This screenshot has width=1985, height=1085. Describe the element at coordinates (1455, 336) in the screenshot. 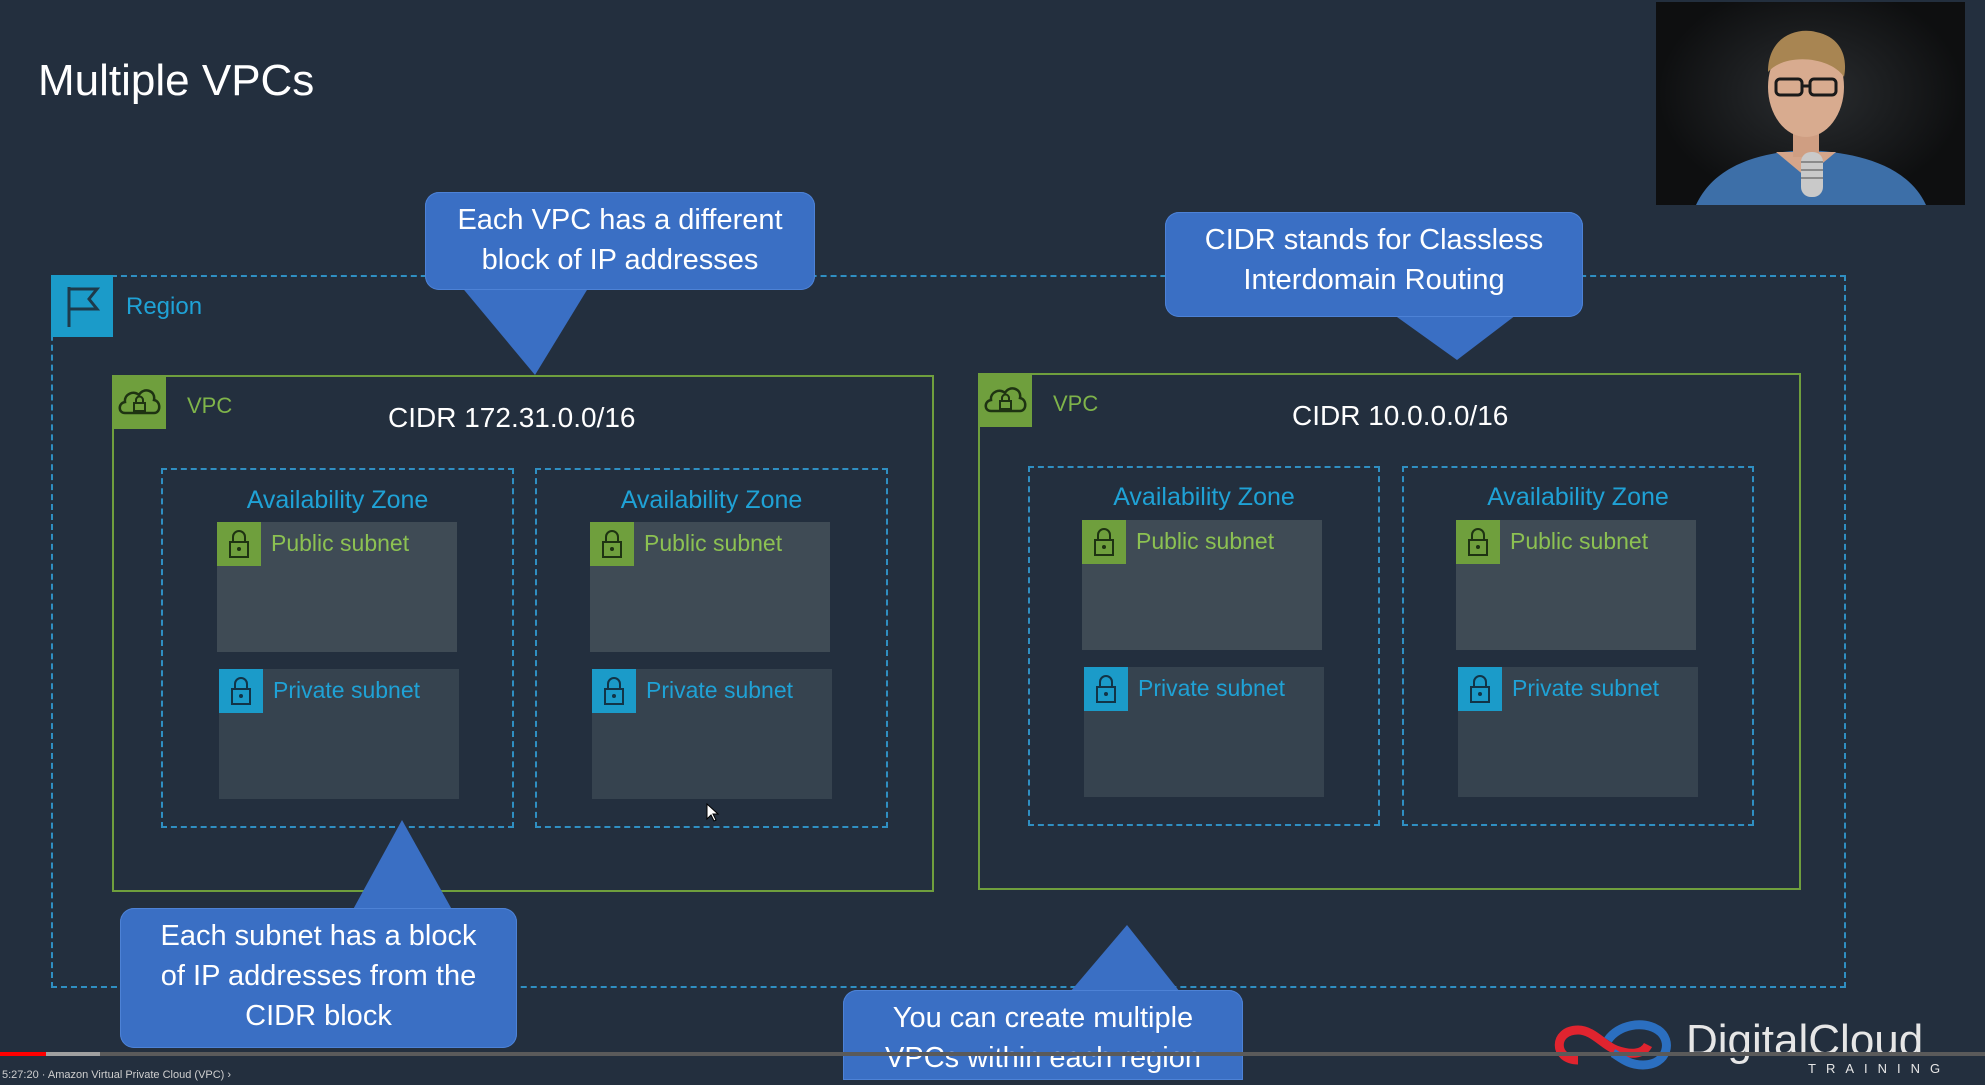

I see `cidr-callout-pointer` at that location.